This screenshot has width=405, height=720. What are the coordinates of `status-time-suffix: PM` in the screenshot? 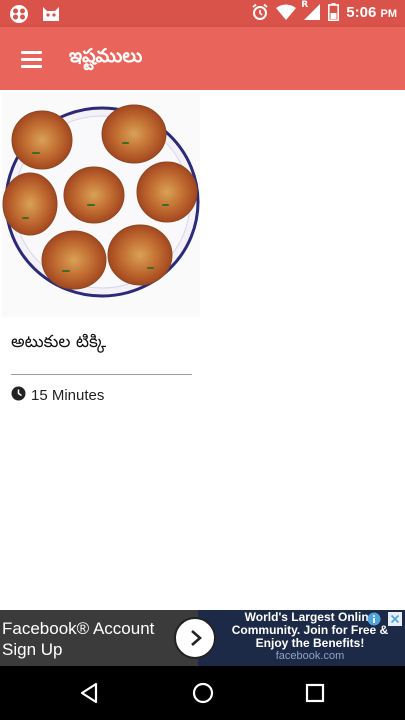 It's located at (389, 13).